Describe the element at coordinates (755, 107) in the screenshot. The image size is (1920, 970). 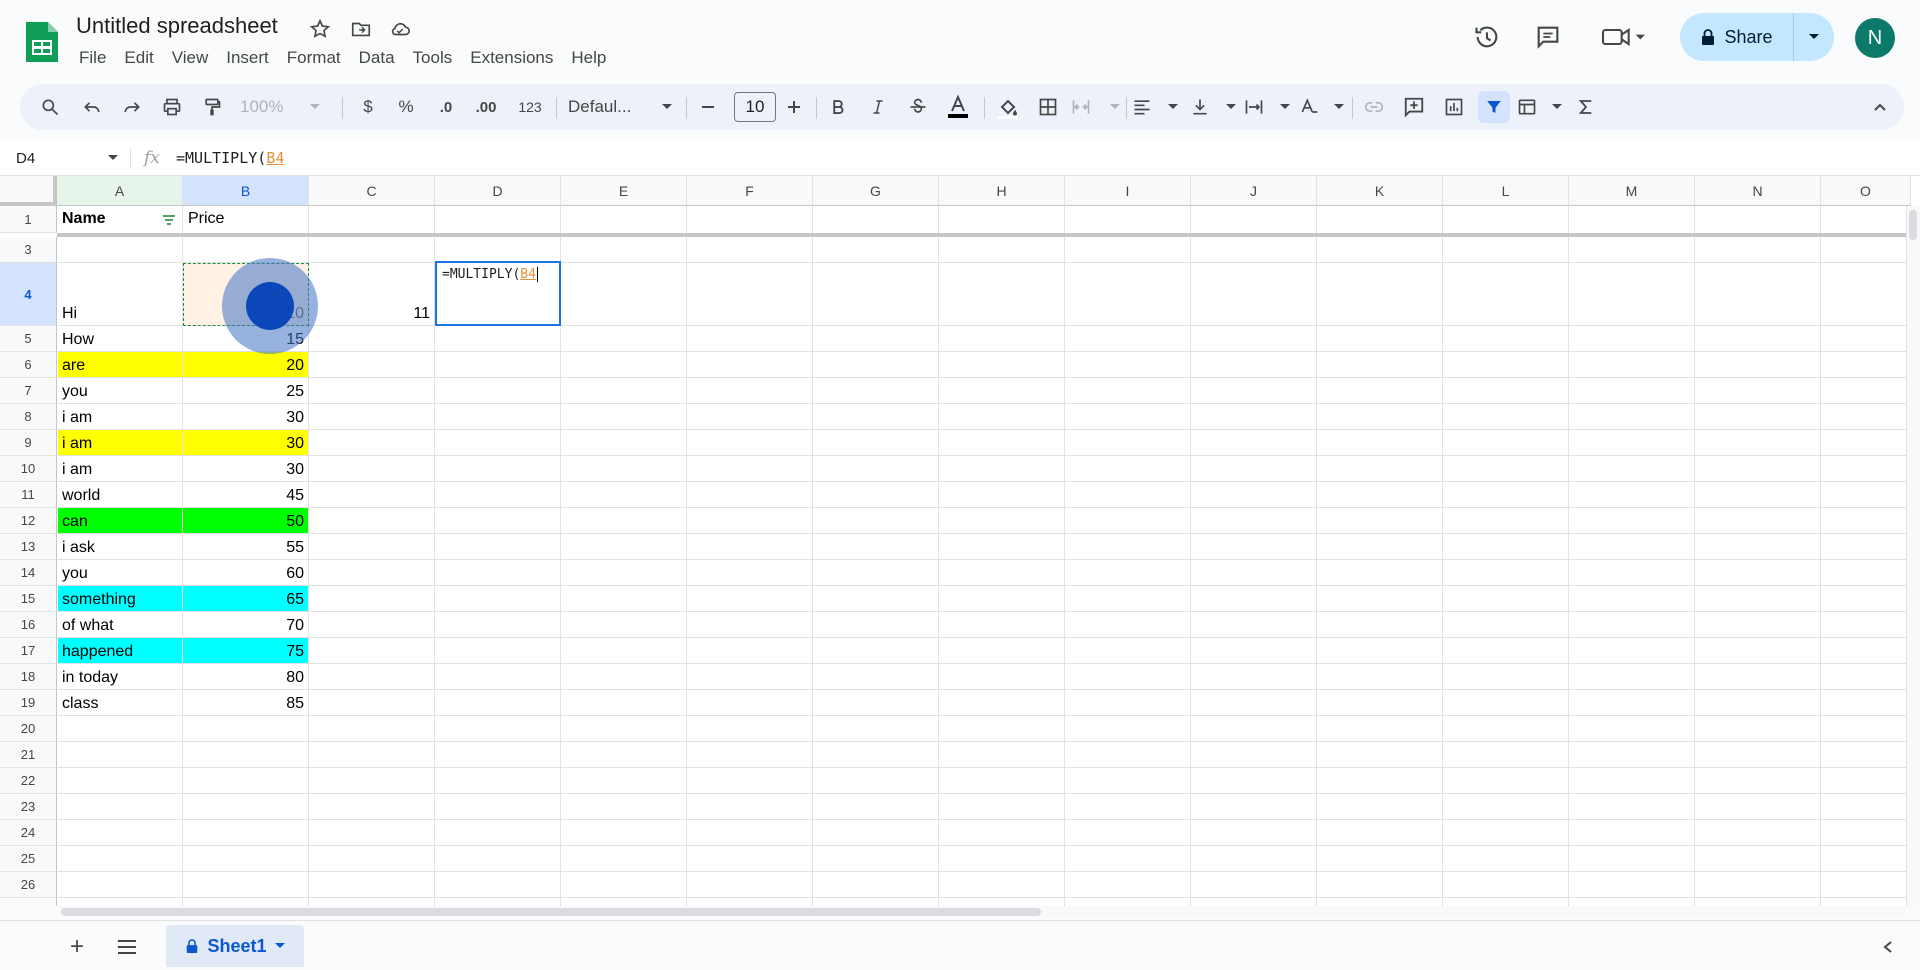
I see `font-size-input: 10` at that location.